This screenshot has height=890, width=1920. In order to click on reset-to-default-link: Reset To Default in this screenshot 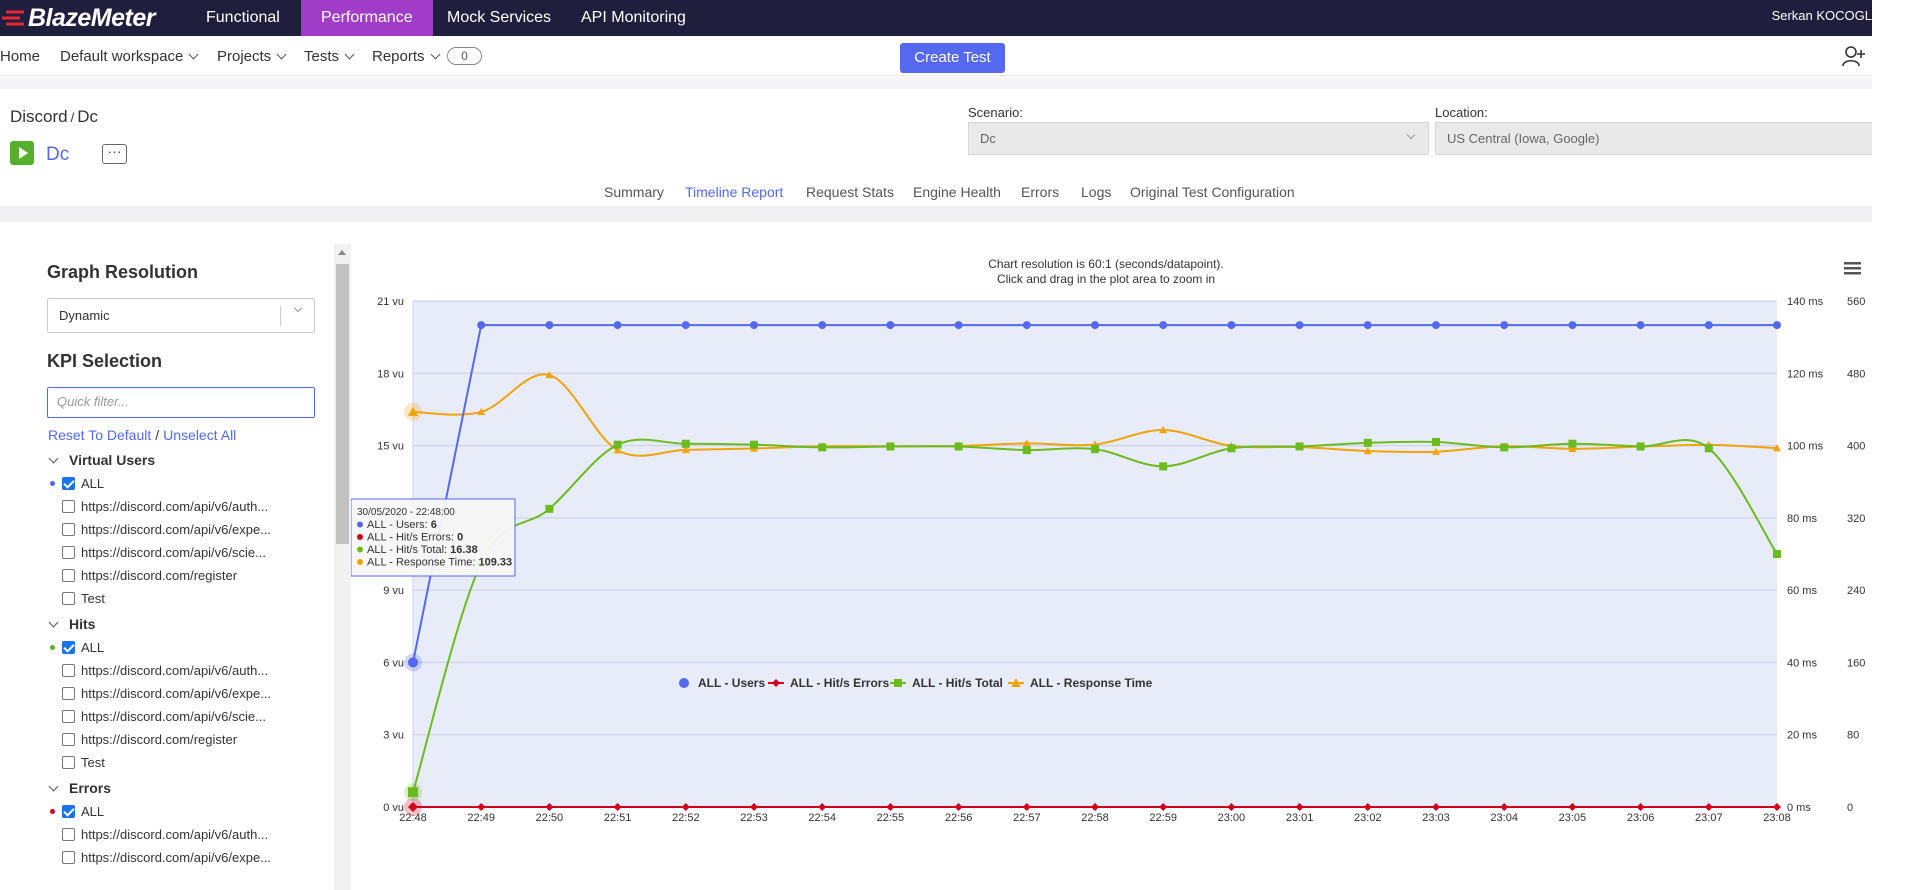, I will do `click(99, 435)`.